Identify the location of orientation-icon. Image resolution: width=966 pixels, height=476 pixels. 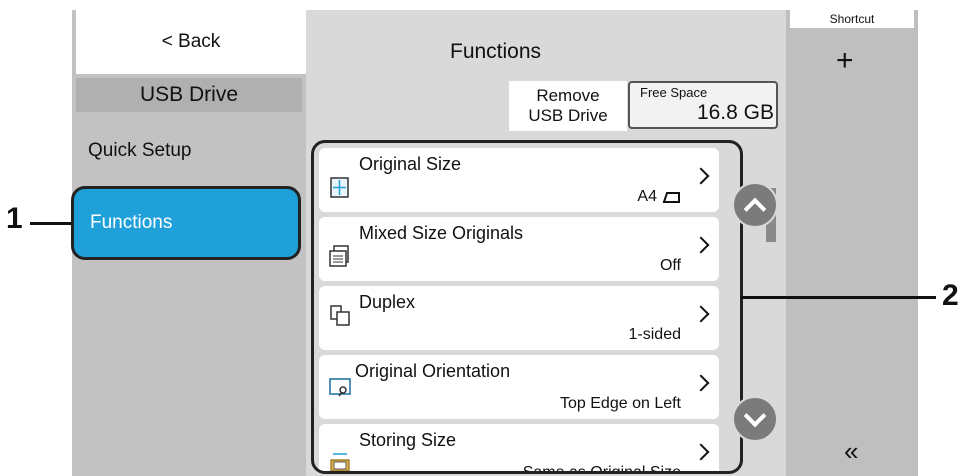
(340, 387).